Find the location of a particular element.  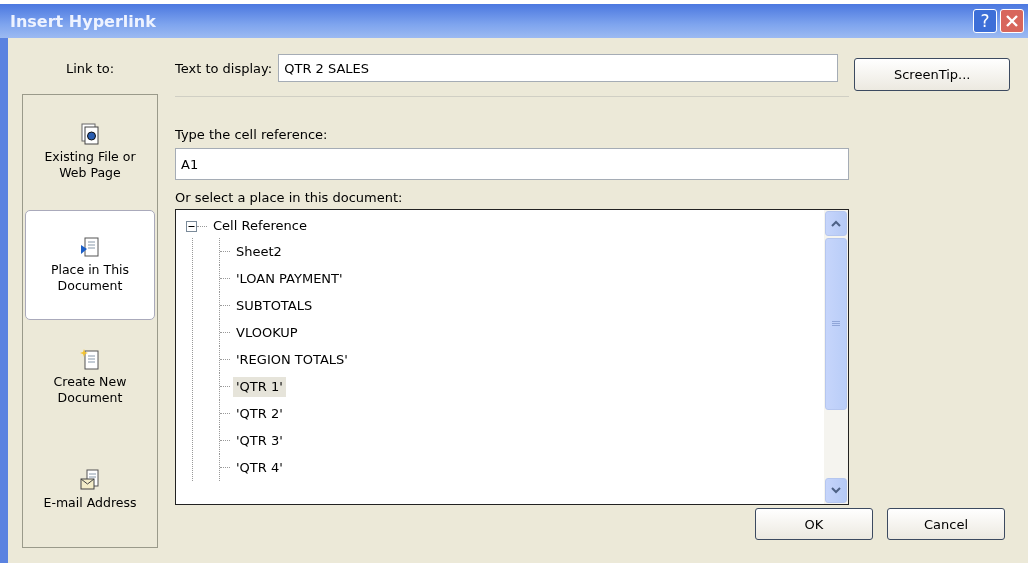

text-to-display-field: QTR 2 SALES is located at coordinates (558, 68).